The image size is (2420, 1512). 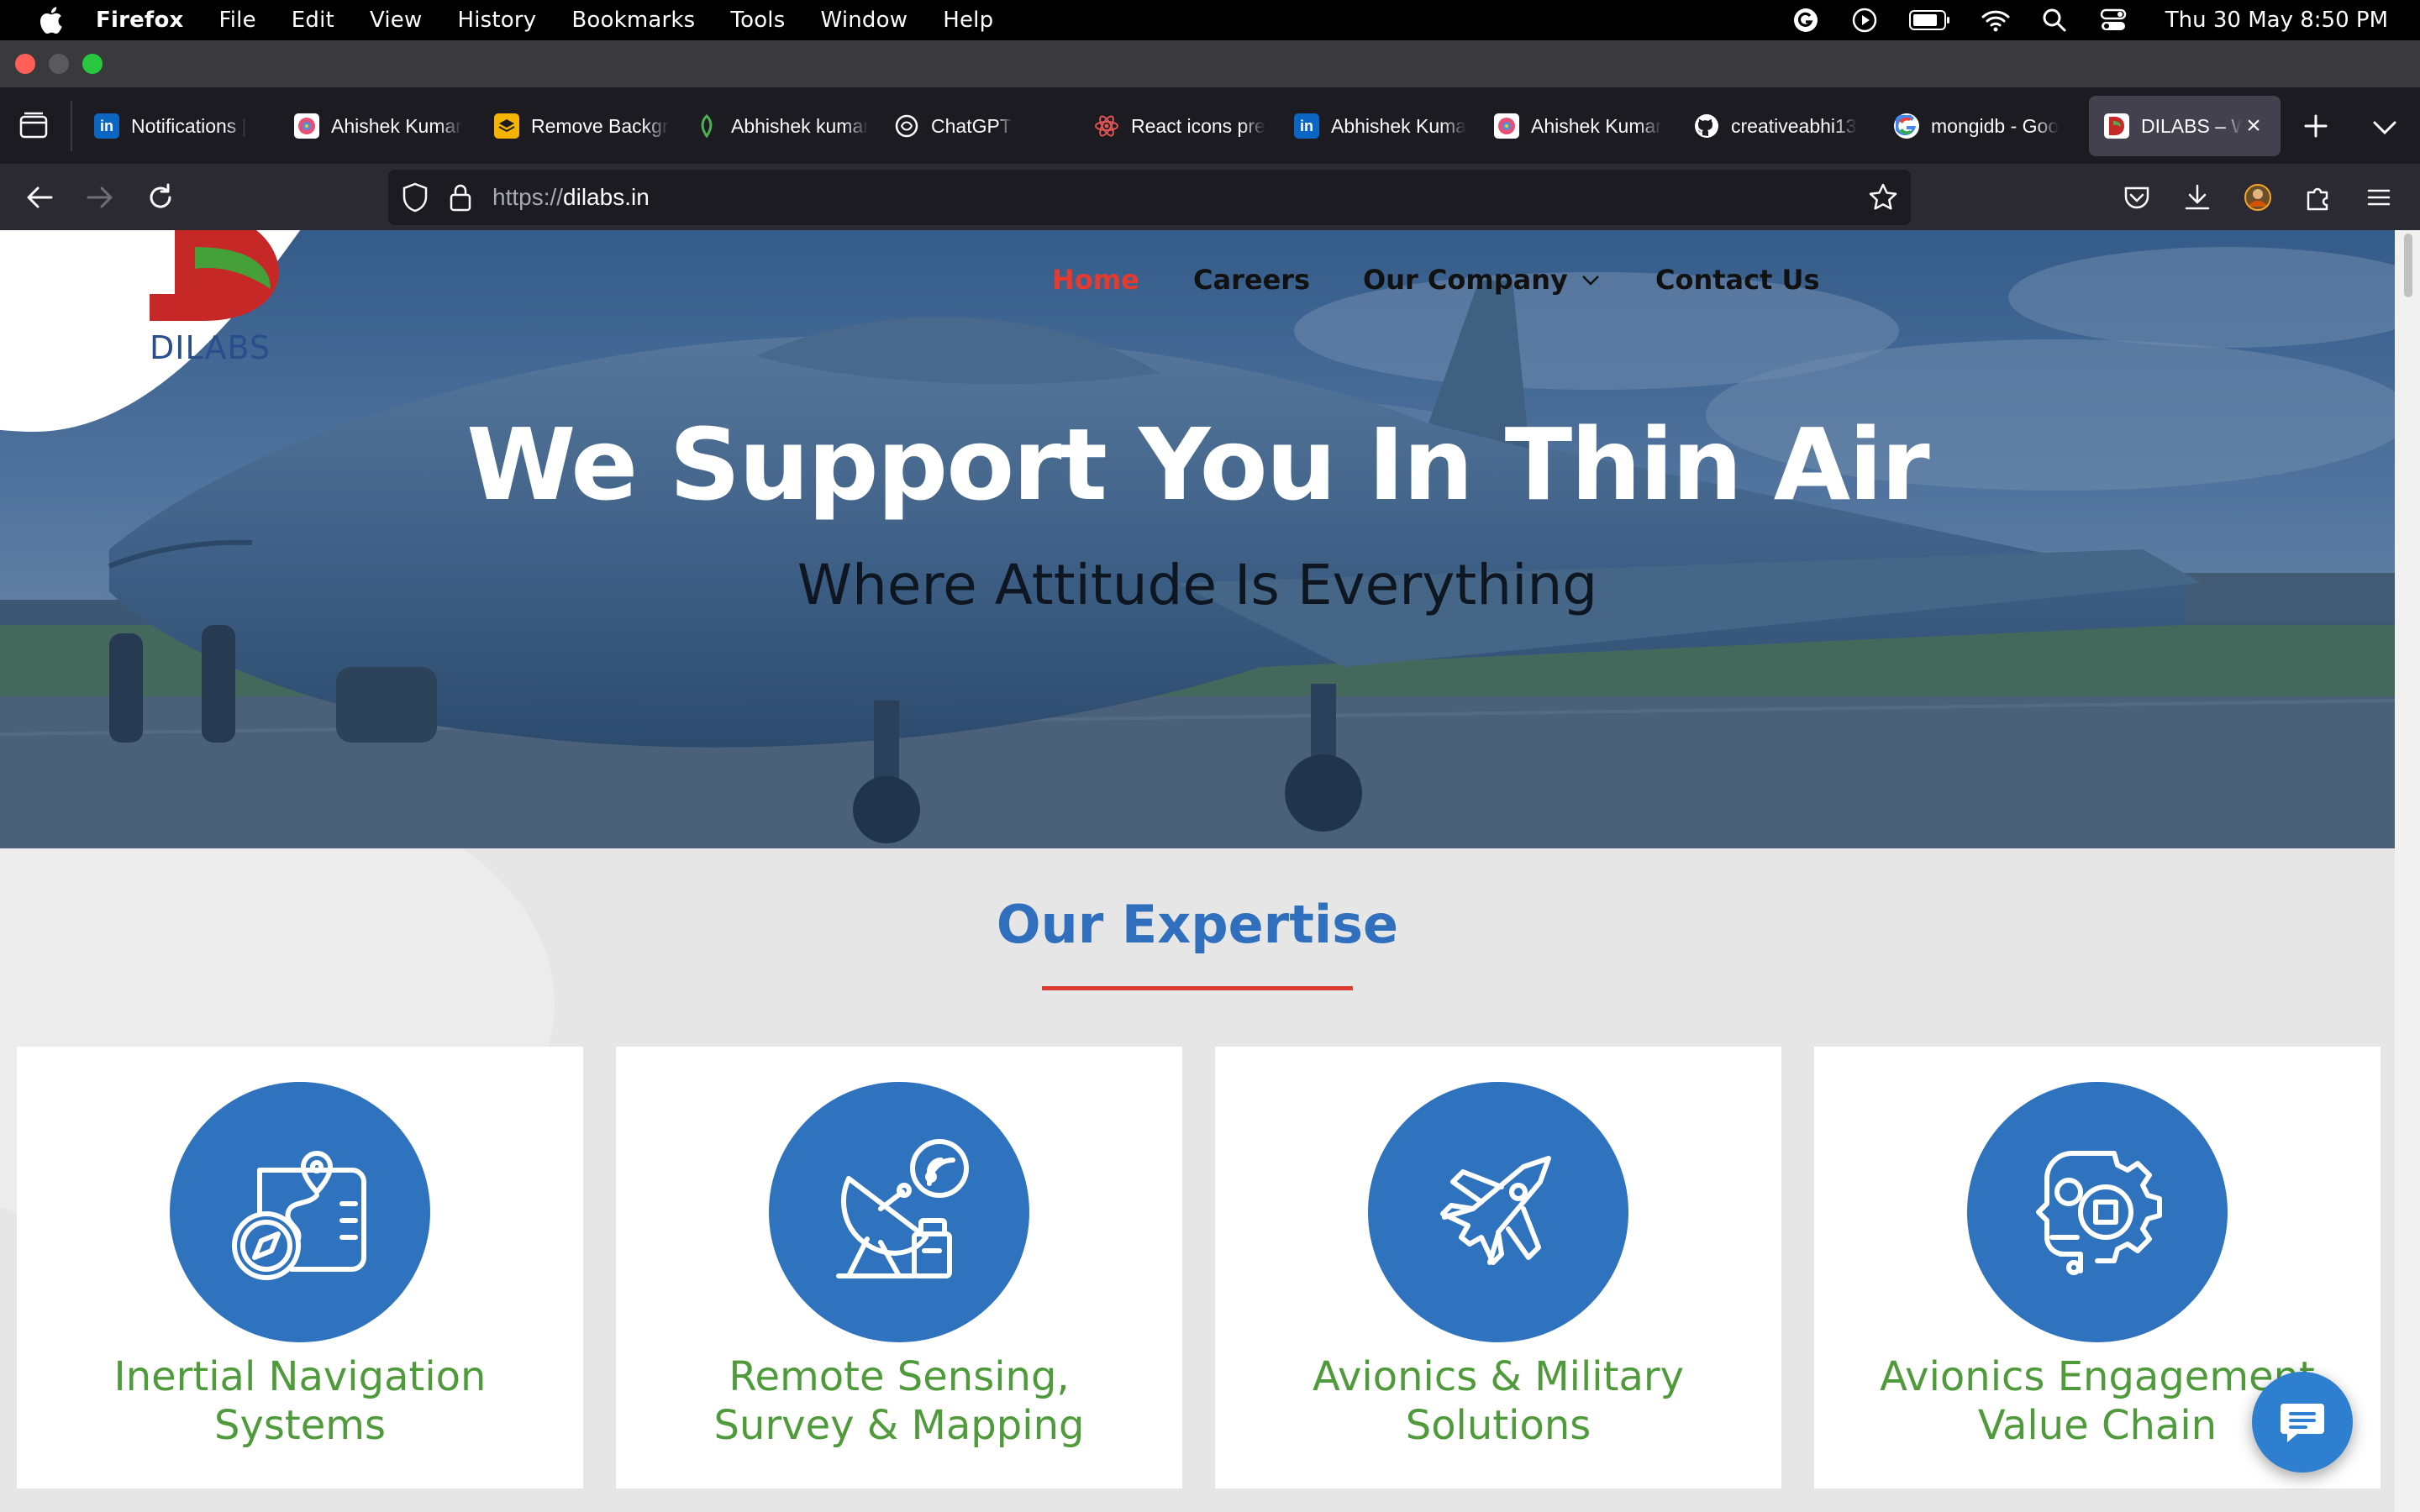 I want to click on chat-widget-button, so click(x=2302, y=1422).